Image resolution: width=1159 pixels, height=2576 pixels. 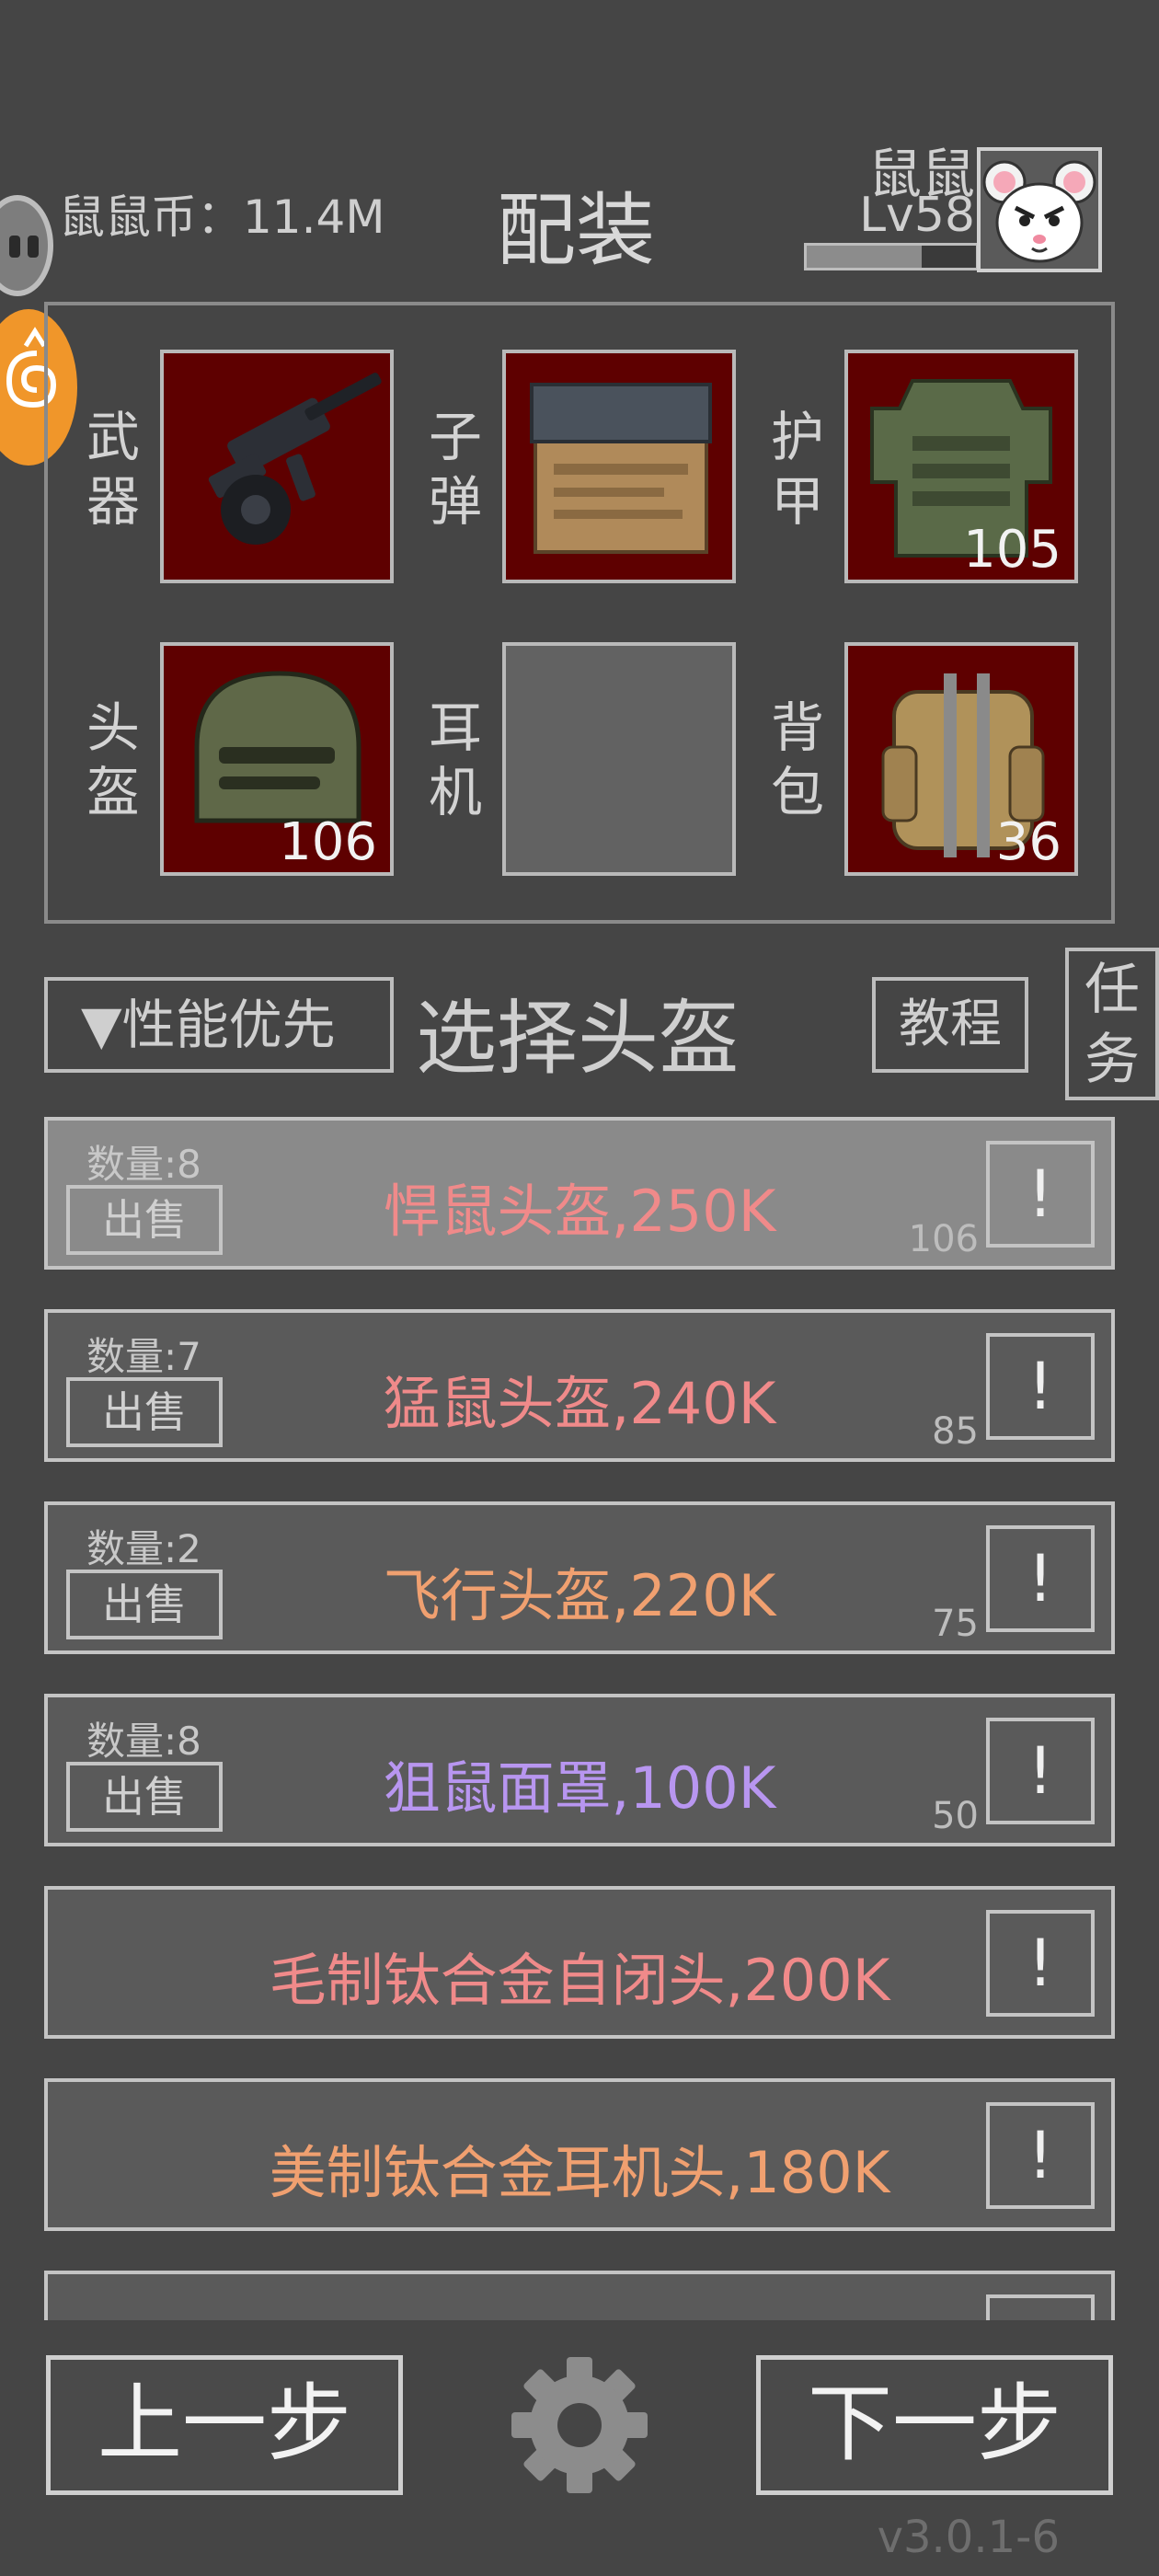 What do you see at coordinates (14, 247) in the screenshot?
I see `bubble-eye-left` at bounding box center [14, 247].